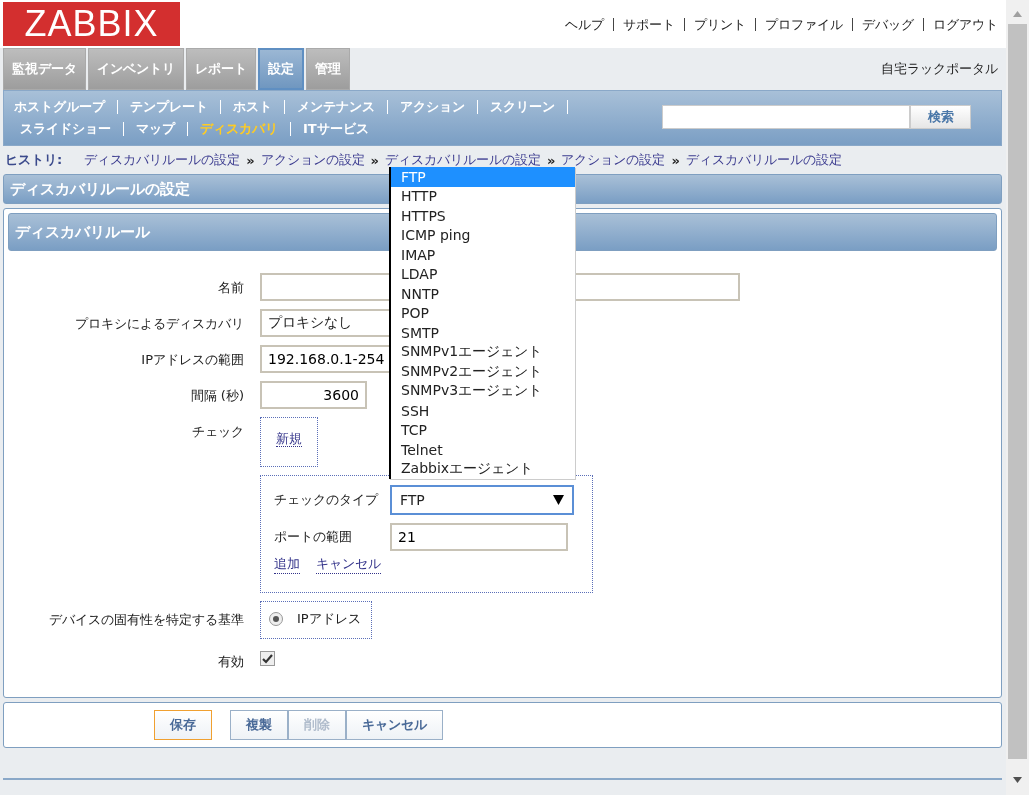 This screenshot has height=795, width=1029. Describe the element at coordinates (558, 500) in the screenshot. I see `dropdown-arrow-icon` at that location.